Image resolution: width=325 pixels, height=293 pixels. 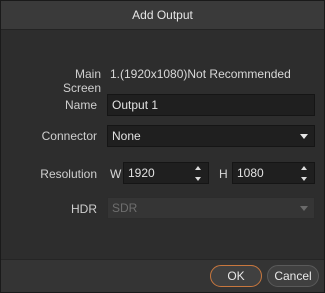 I want to click on connector-select: None, so click(x=211, y=136).